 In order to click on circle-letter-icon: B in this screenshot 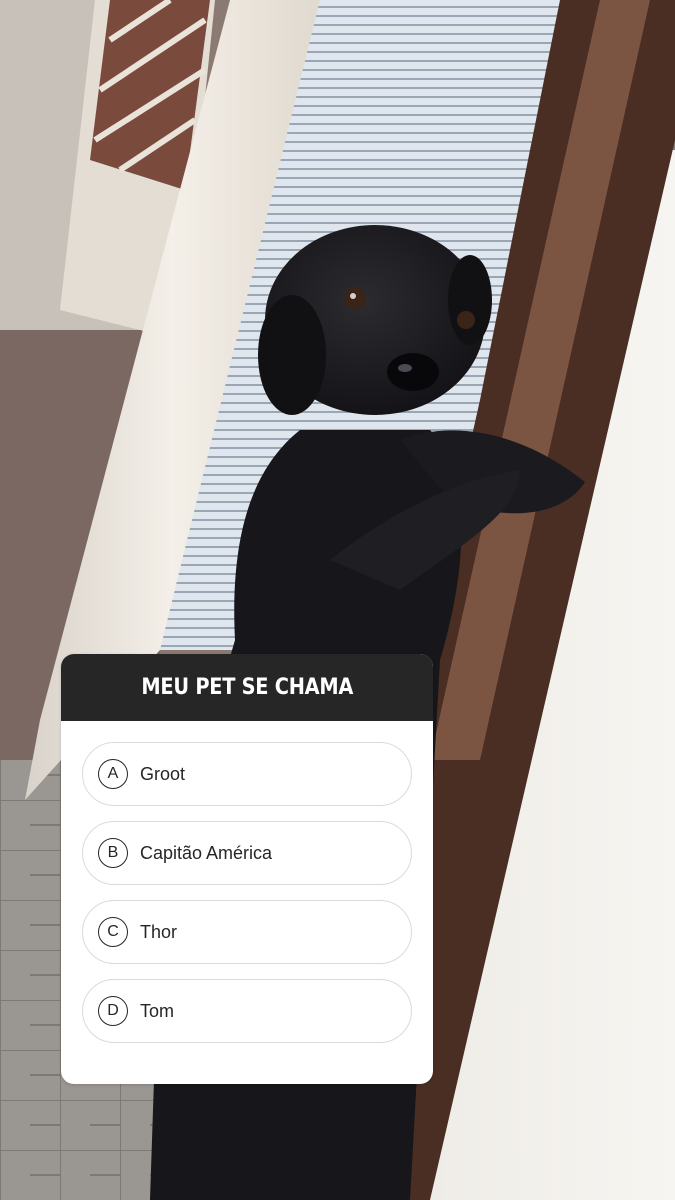, I will do `click(113, 853)`.